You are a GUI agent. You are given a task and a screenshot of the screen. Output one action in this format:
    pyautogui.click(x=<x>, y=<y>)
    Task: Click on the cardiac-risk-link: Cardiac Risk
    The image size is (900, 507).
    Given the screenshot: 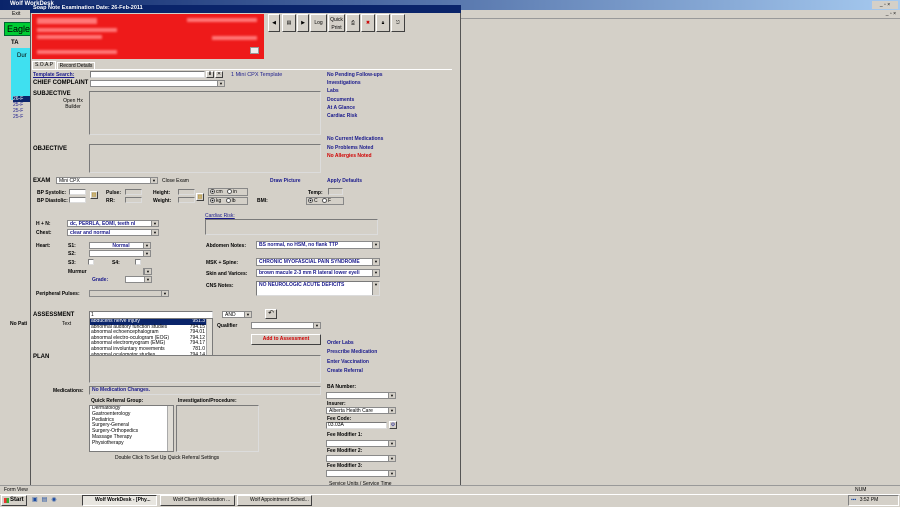 What is the action you would take?
    pyautogui.click(x=355, y=116)
    